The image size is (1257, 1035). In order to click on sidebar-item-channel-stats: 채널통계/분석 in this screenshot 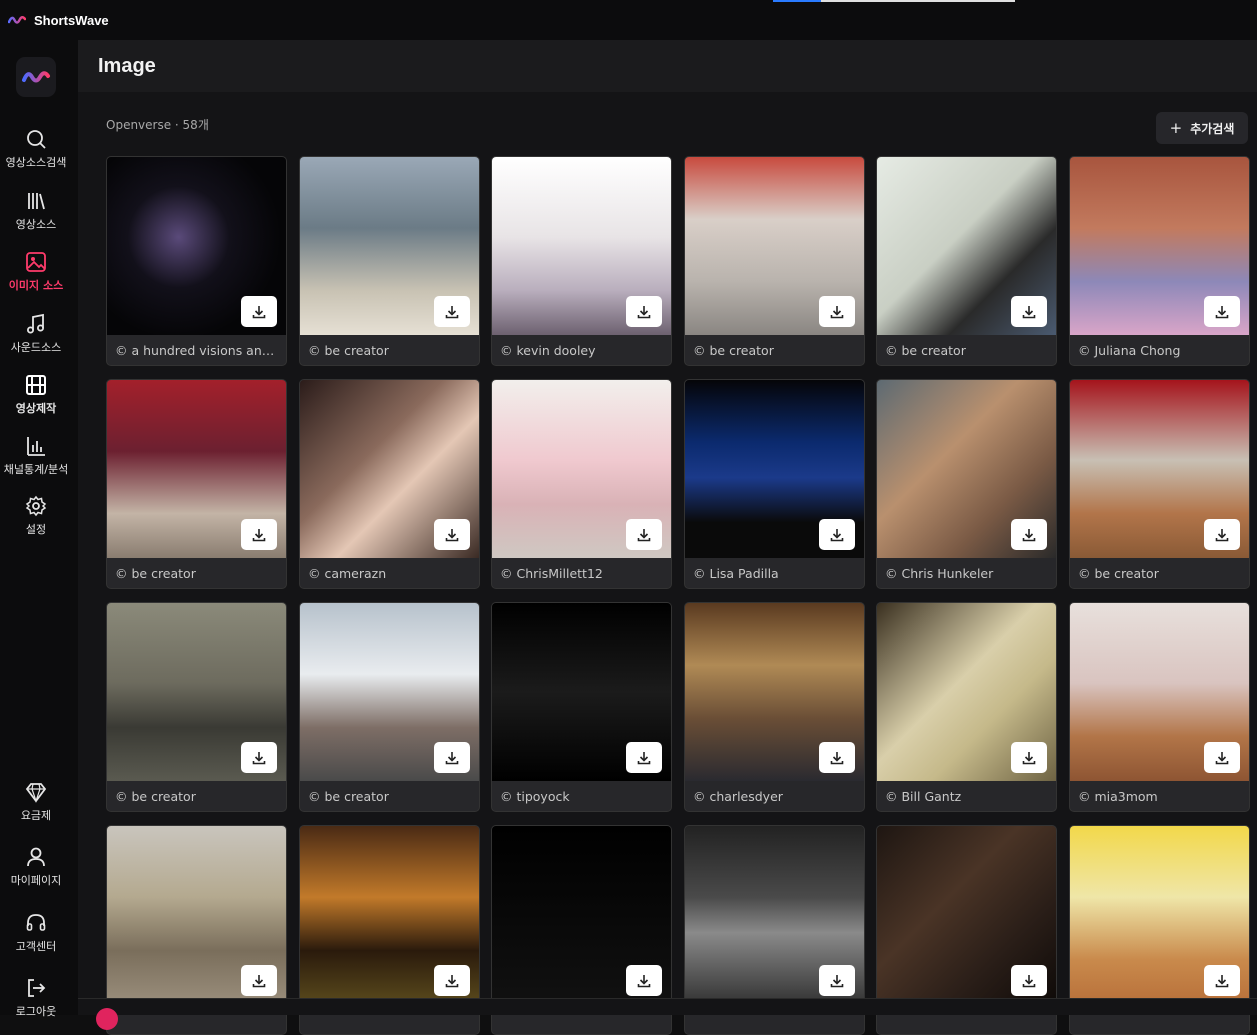, I will do `click(36, 456)`.